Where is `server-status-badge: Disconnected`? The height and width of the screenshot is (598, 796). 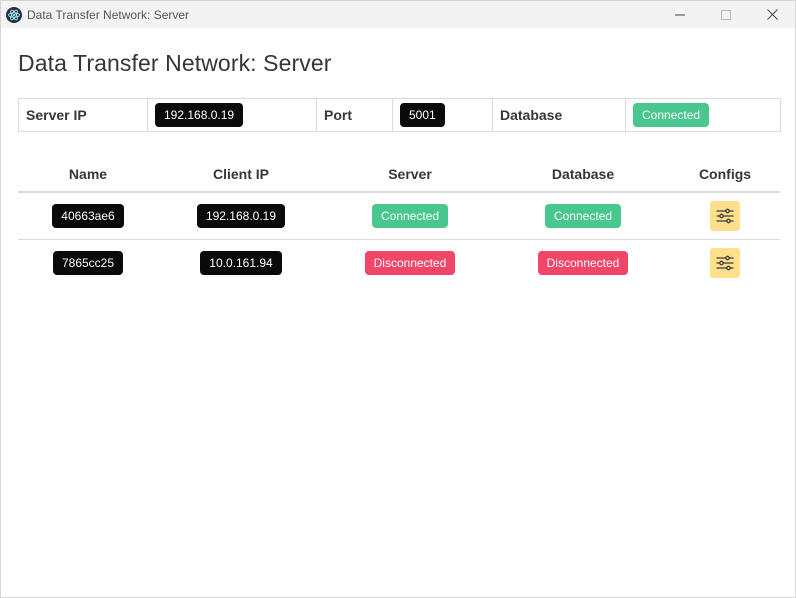 server-status-badge: Disconnected is located at coordinates (410, 262).